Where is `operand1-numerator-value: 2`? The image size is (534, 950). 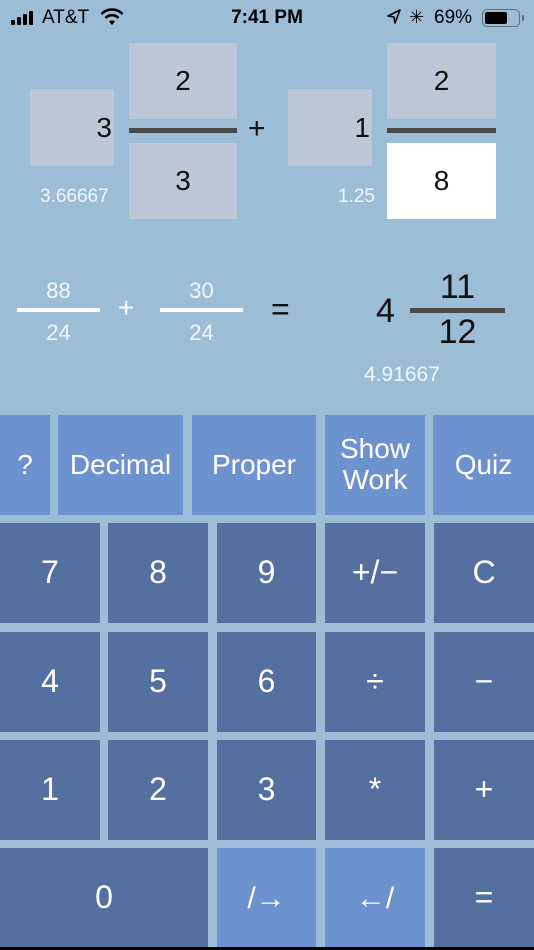
operand1-numerator-value: 2 is located at coordinates (183, 80).